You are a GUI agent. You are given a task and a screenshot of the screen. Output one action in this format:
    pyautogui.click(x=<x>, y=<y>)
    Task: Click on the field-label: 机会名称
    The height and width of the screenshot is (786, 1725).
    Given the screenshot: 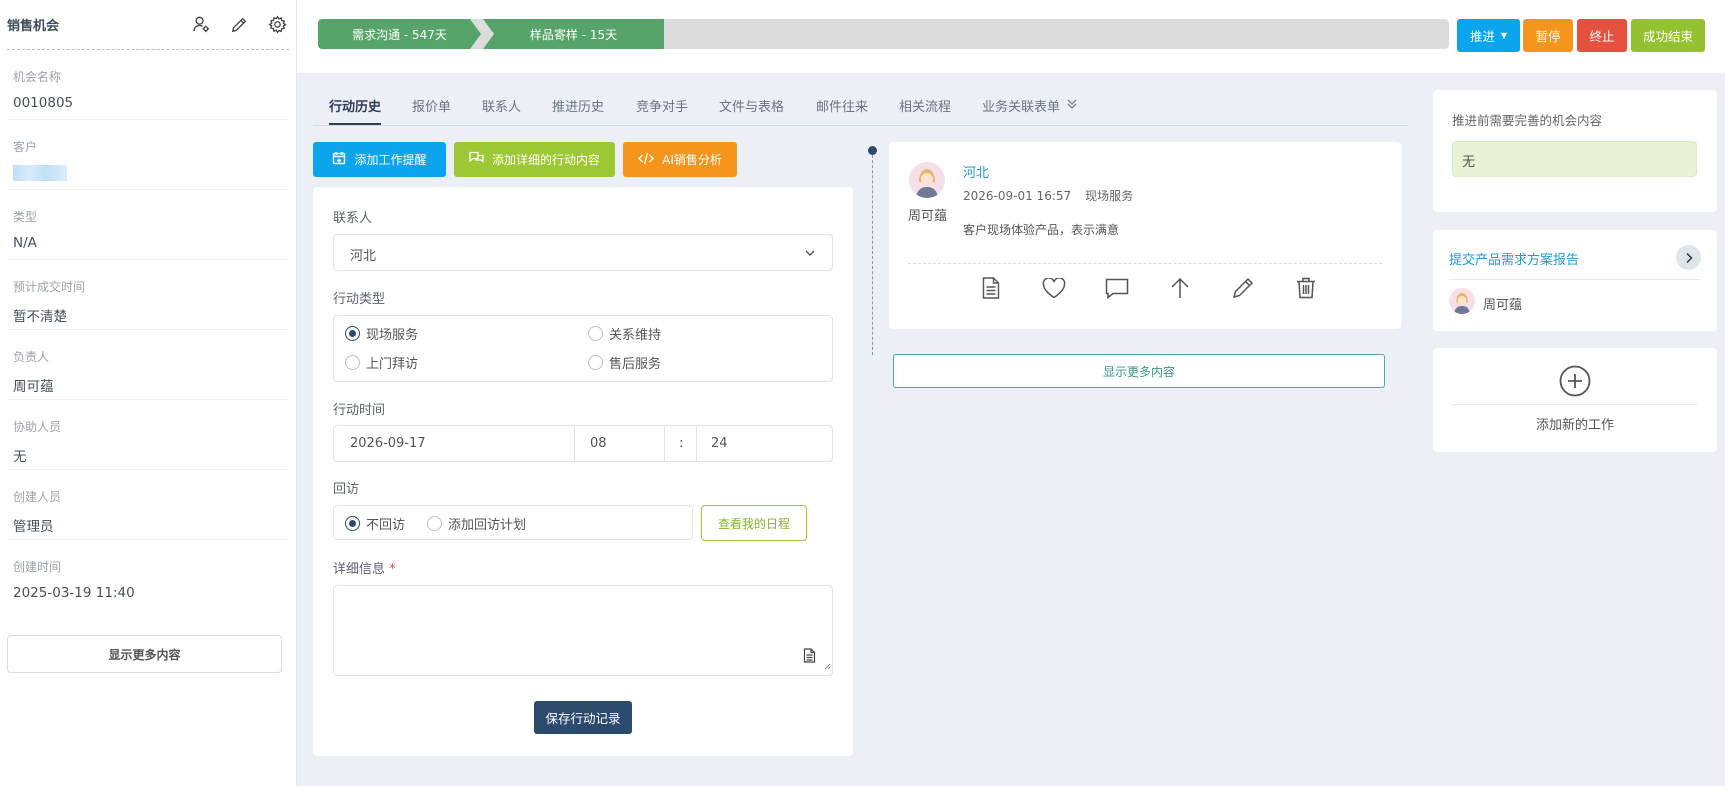 What is the action you would take?
    pyautogui.click(x=37, y=77)
    